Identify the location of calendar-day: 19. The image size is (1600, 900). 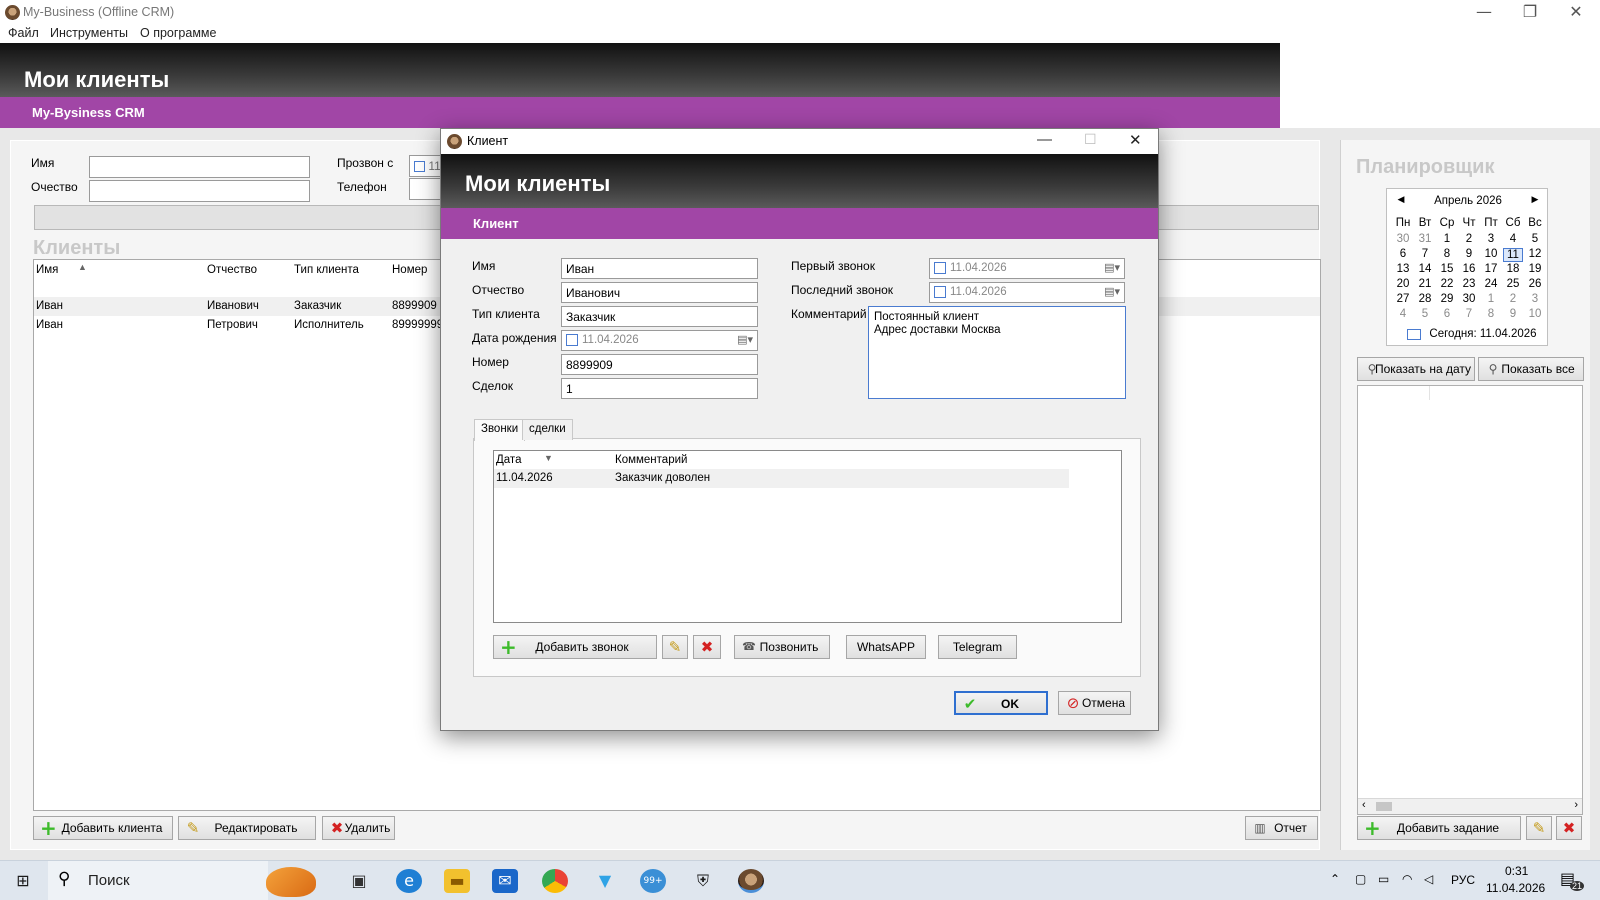
(1535, 269).